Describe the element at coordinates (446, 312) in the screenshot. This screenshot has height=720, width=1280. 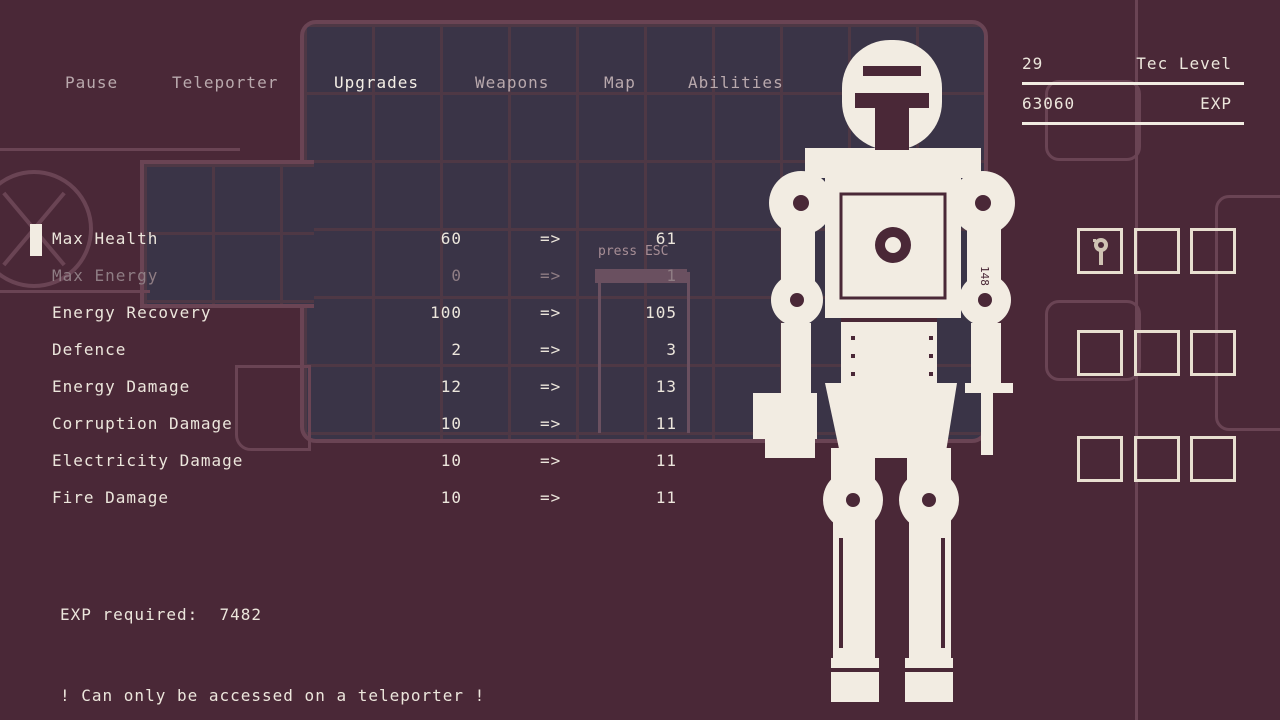
I see `stat-current: 100` at that location.